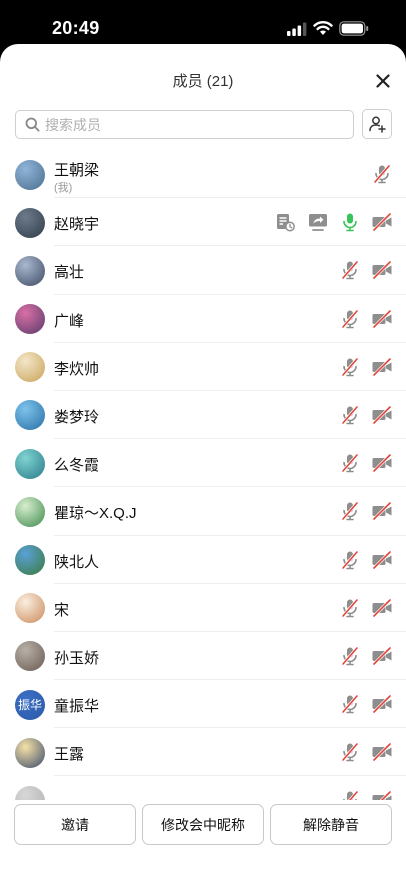  Describe the element at coordinates (77, 562) in the screenshot. I see `member-name: 陕北人` at that location.